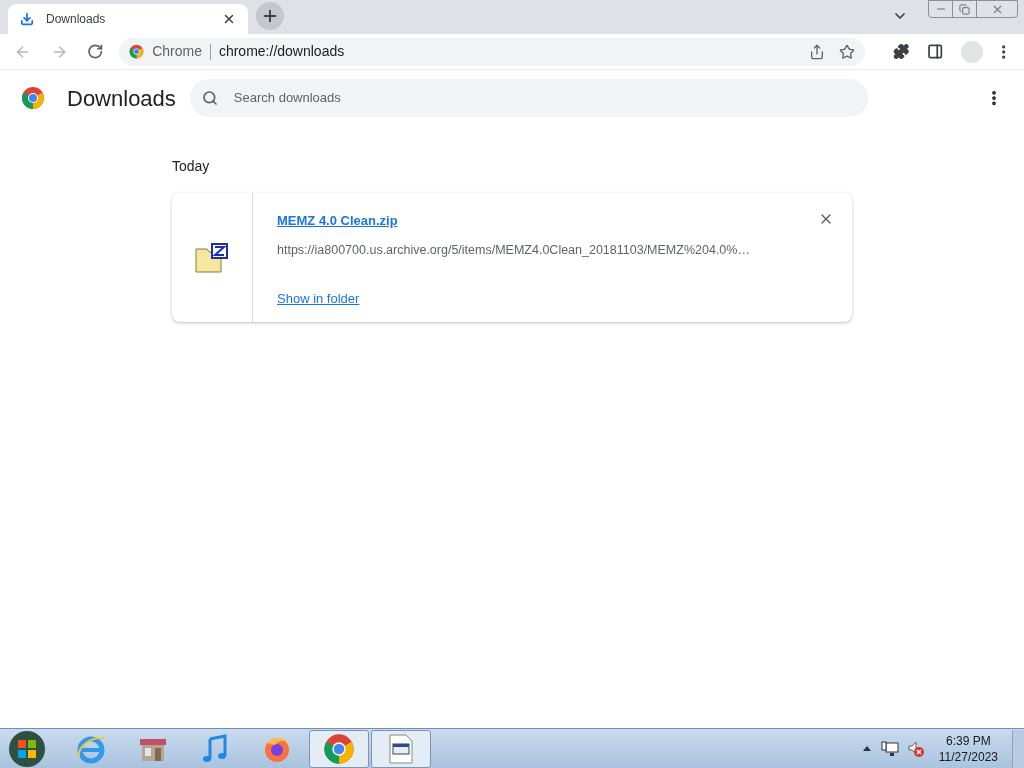 The width and height of the screenshot is (1024, 768). I want to click on side-panel-icon, so click(935, 51).